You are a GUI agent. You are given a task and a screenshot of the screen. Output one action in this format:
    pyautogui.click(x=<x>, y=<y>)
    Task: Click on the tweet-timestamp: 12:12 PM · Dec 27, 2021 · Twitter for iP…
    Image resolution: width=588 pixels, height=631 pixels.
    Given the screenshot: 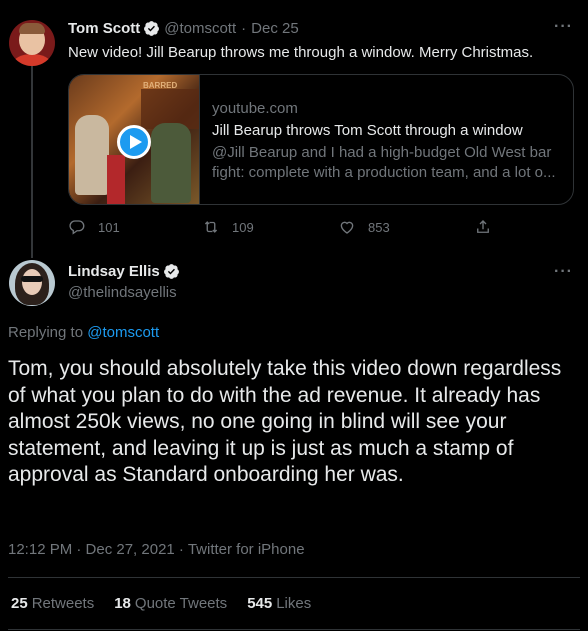 What is the action you would take?
    pyautogui.click(x=156, y=549)
    